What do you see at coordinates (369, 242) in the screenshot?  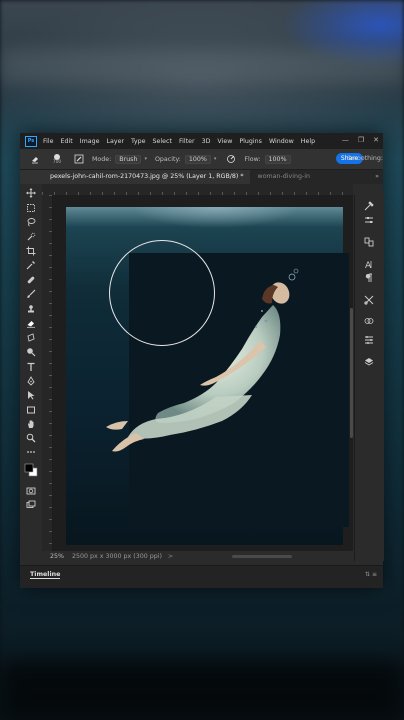 I see `libraries-icon` at bounding box center [369, 242].